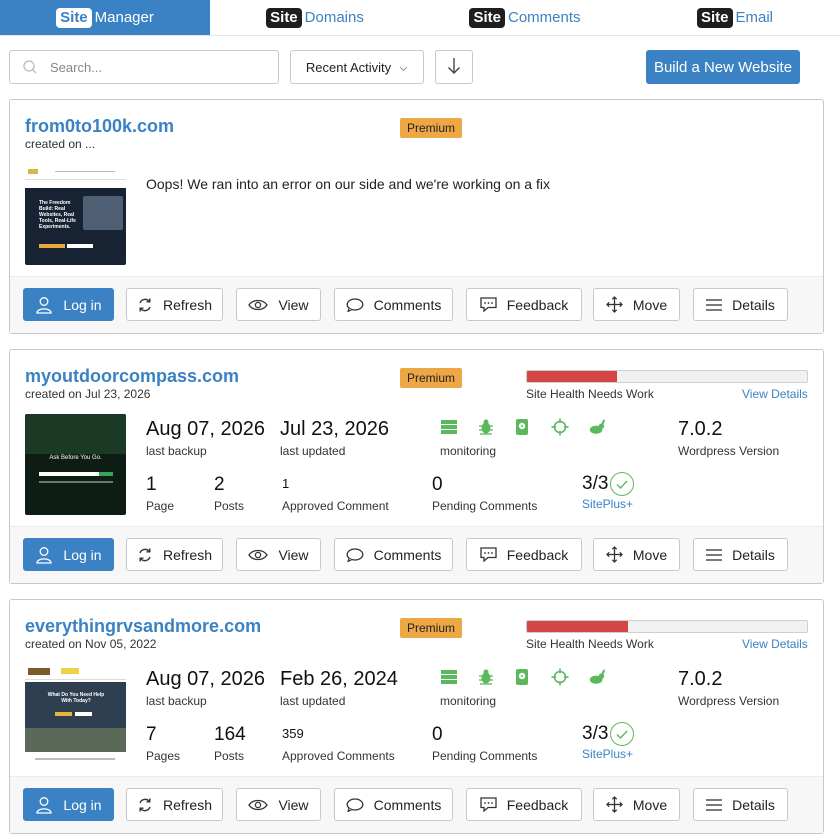  What do you see at coordinates (163, 743) in the screenshot?
I see `pages-stat: 7 Pages` at bounding box center [163, 743].